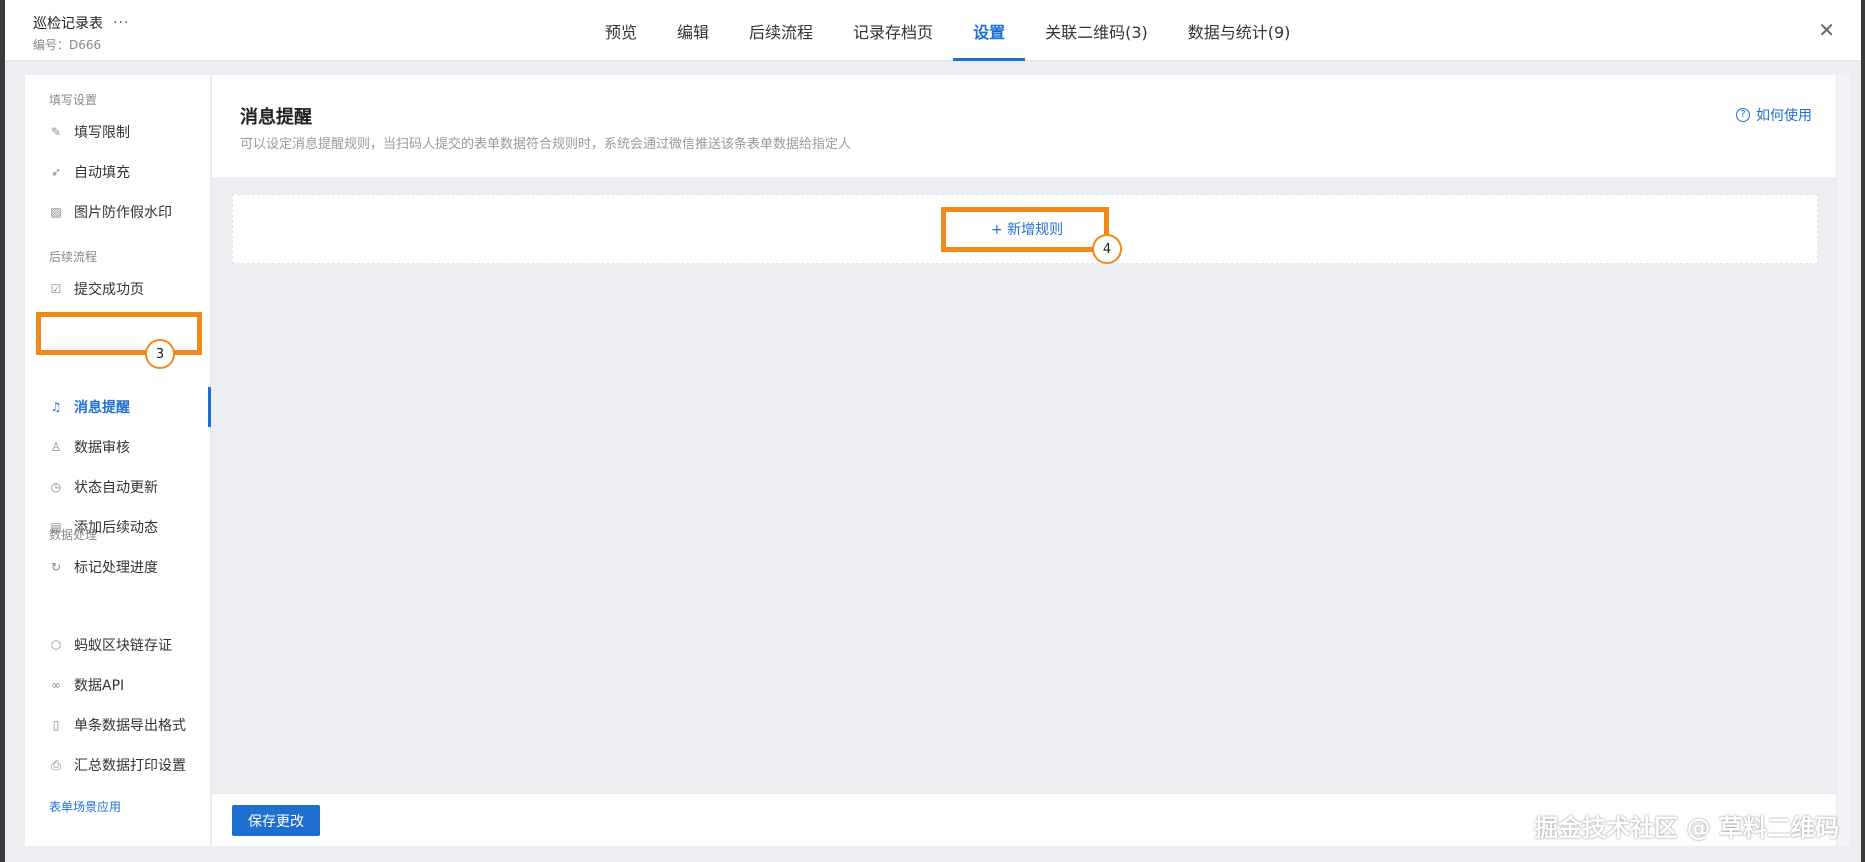  Describe the element at coordinates (989, 30) in the screenshot. I see `tab-settings: 设置` at that location.